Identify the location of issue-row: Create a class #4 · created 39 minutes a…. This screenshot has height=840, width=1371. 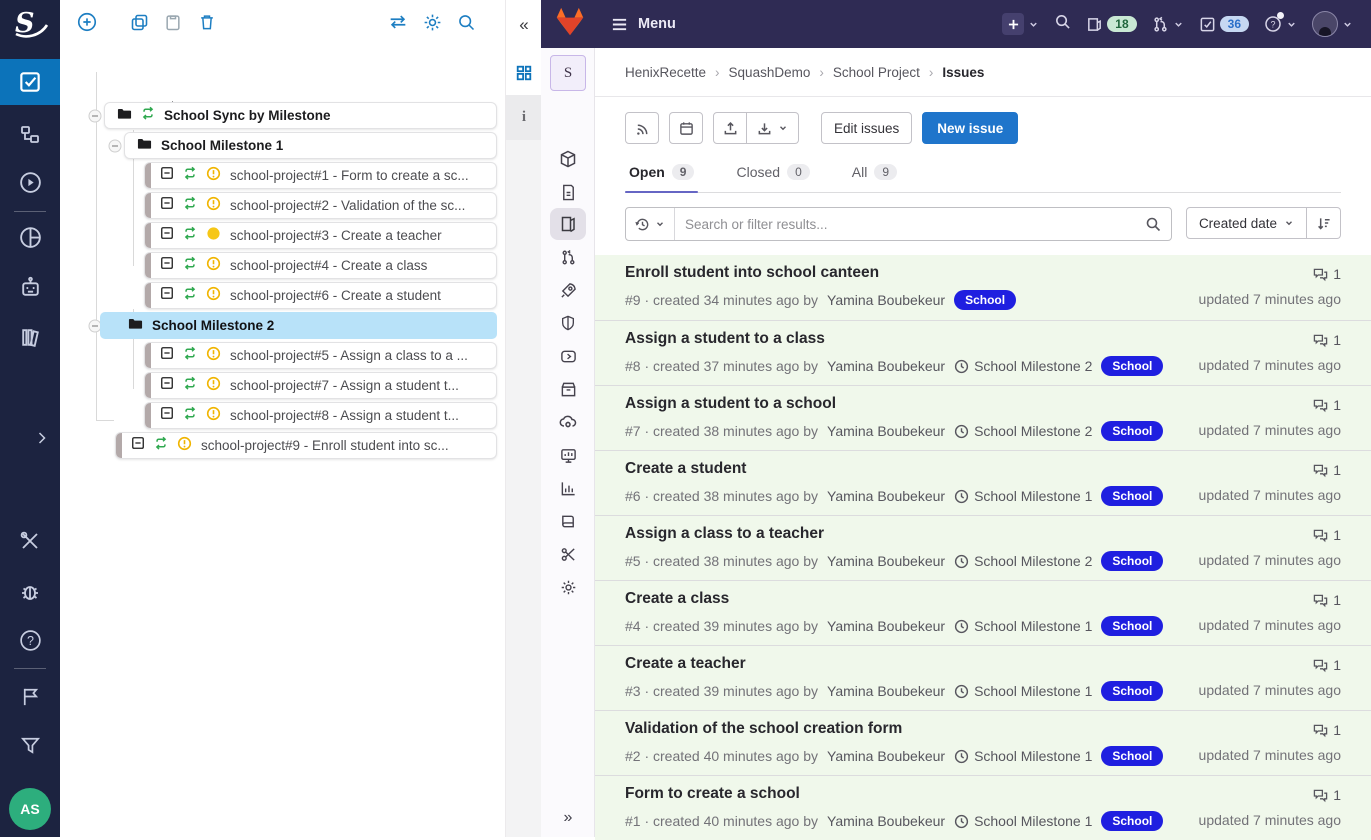
(983, 612).